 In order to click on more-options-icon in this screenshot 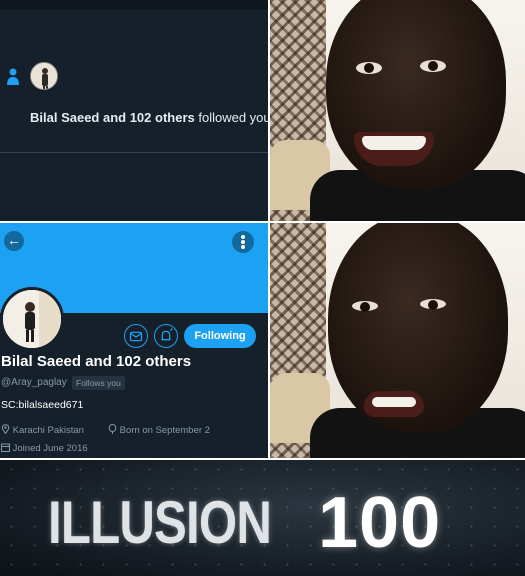, I will do `click(243, 242)`.